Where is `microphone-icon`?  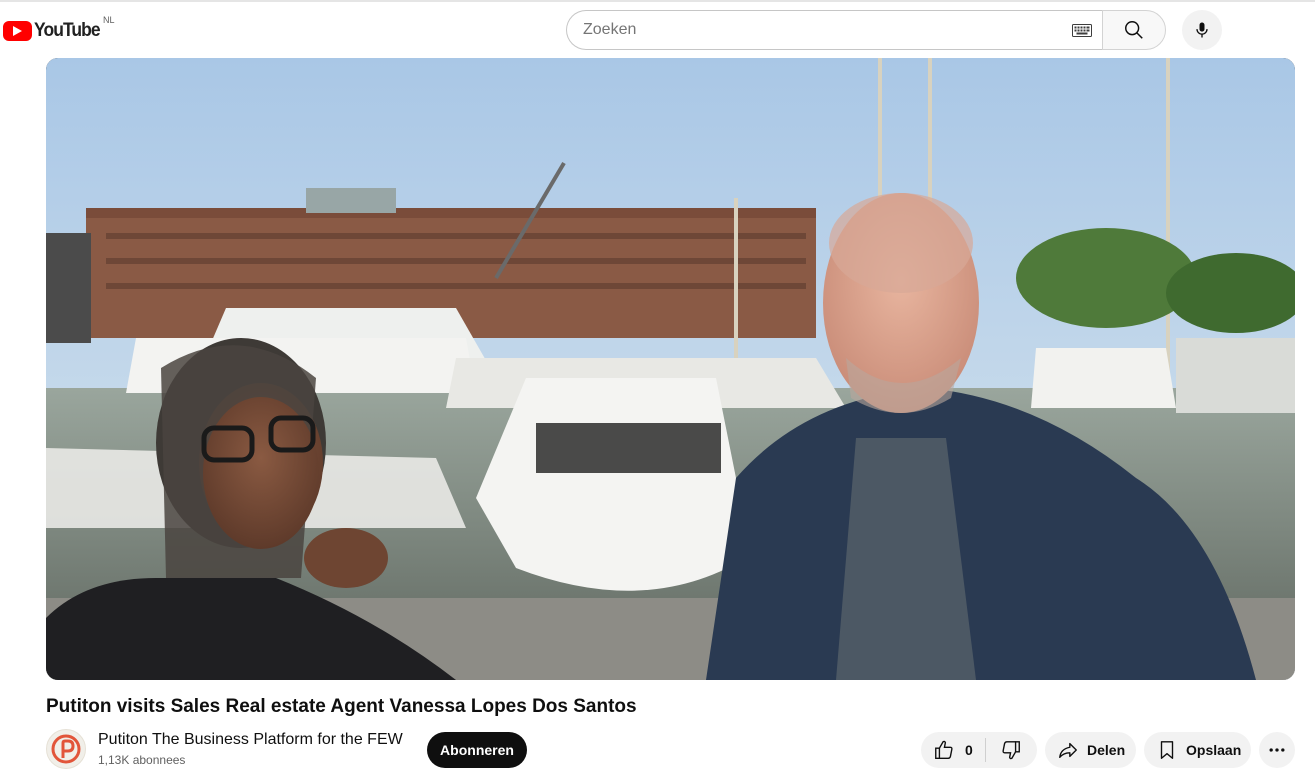 microphone-icon is located at coordinates (1202, 30).